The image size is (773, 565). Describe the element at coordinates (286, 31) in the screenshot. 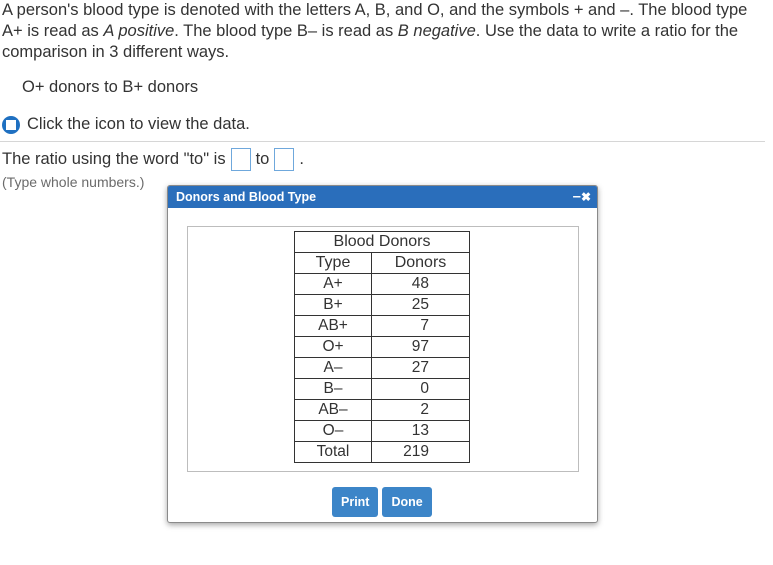

I see `question-text-part2: . The blood type B– is read as` at that location.